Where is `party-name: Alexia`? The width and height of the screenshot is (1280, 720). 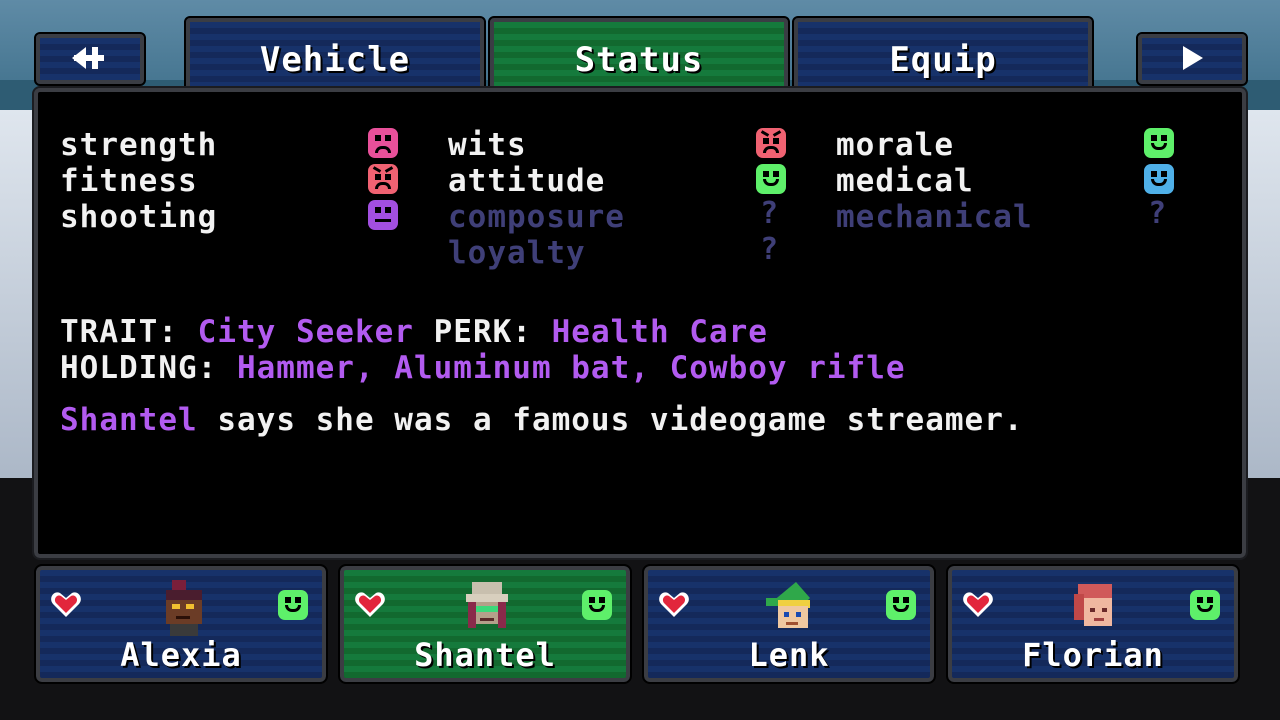 party-name: Alexia is located at coordinates (181, 655).